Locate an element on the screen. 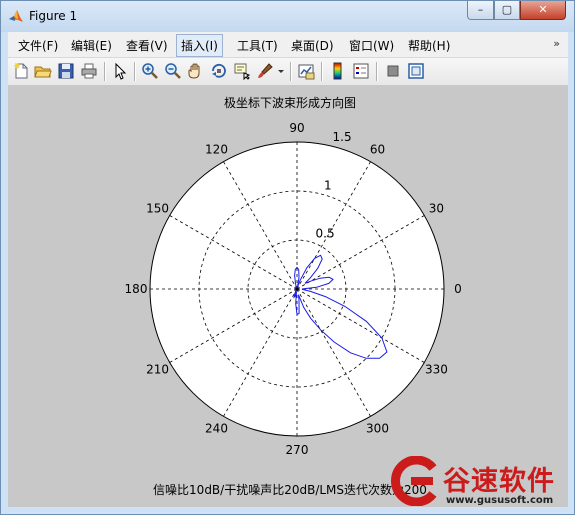 The height and width of the screenshot is (515, 575). angle-tick-label: 300 is located at coordinates (377, 428).